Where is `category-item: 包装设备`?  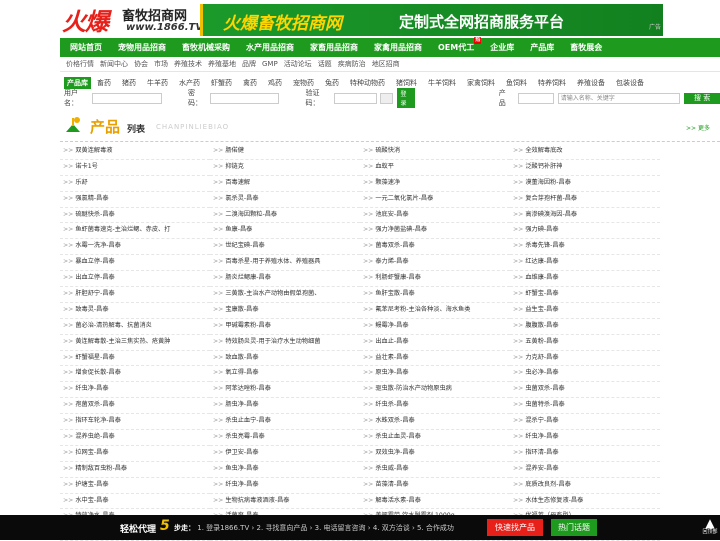 category-item: 包装设备 is located at coordinates (630, 83).